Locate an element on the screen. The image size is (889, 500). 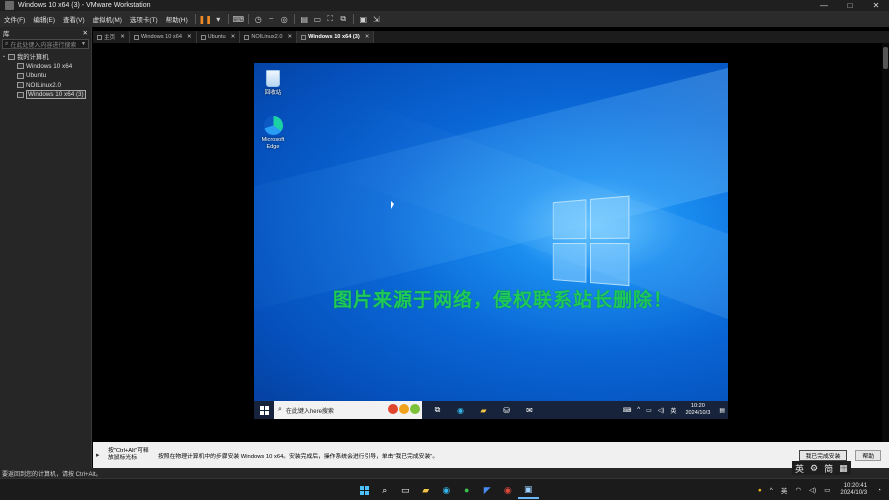
menu-tabs: 选项卡(T) is located at coordinates (144, 19).